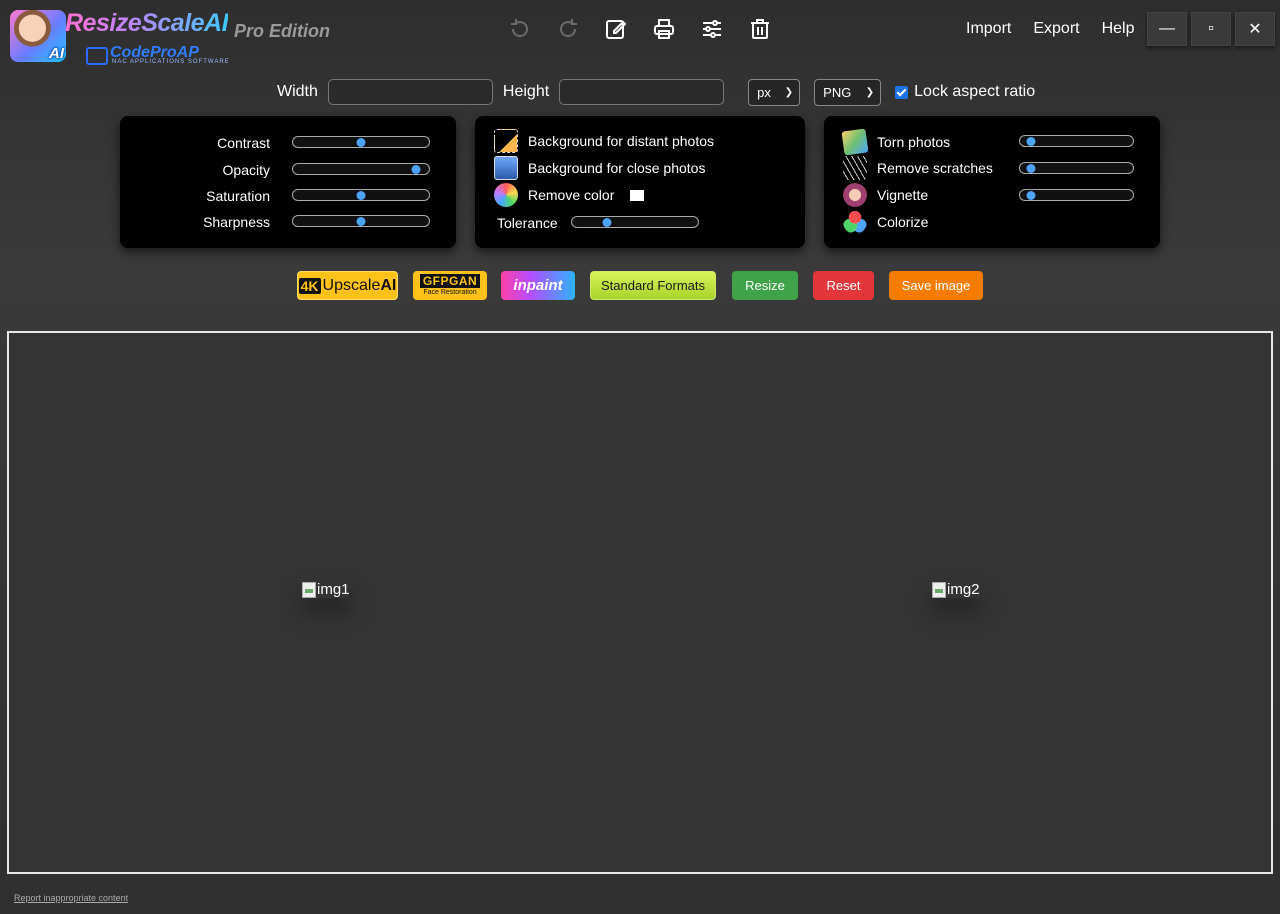 The image size is (1280, 914). What do you see at coordinates (526, 91) in the screenshot?
I see `height-label: Height` at bounding box center [526, 91].